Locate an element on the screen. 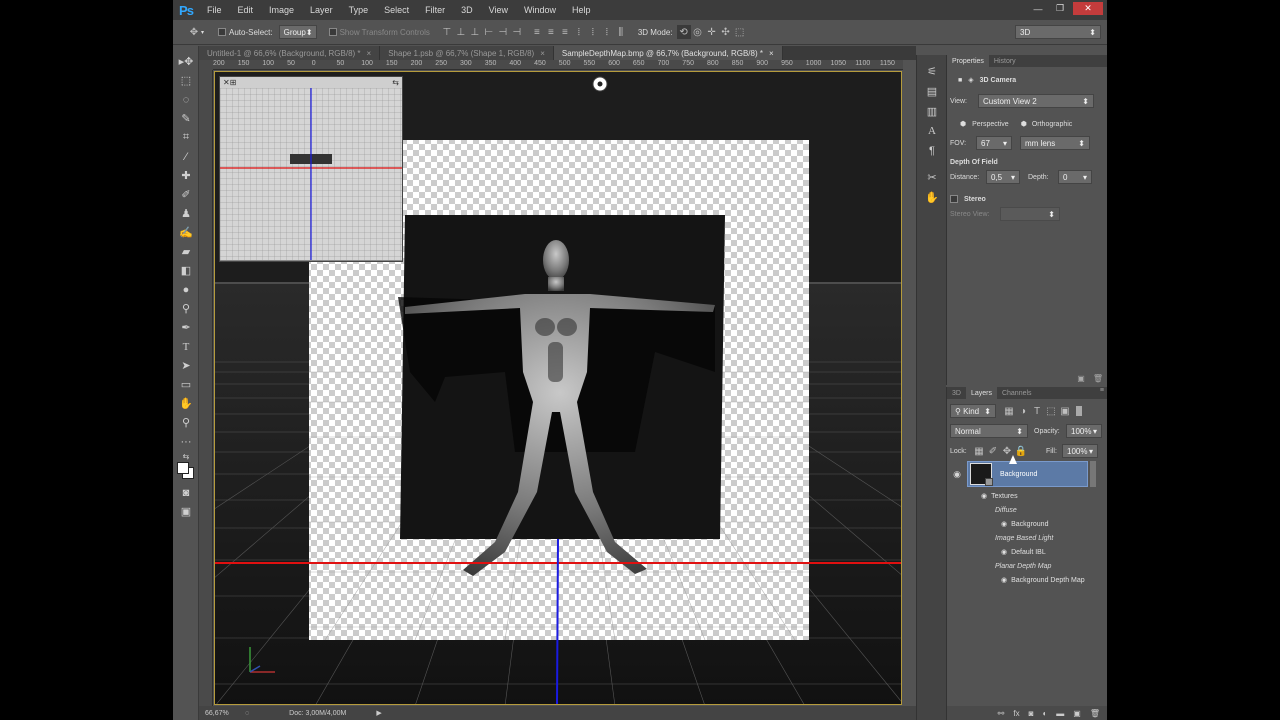 The image size is (1280, 720). paragraph-panel-icon: ¶ is located at coordinates (932, 151).